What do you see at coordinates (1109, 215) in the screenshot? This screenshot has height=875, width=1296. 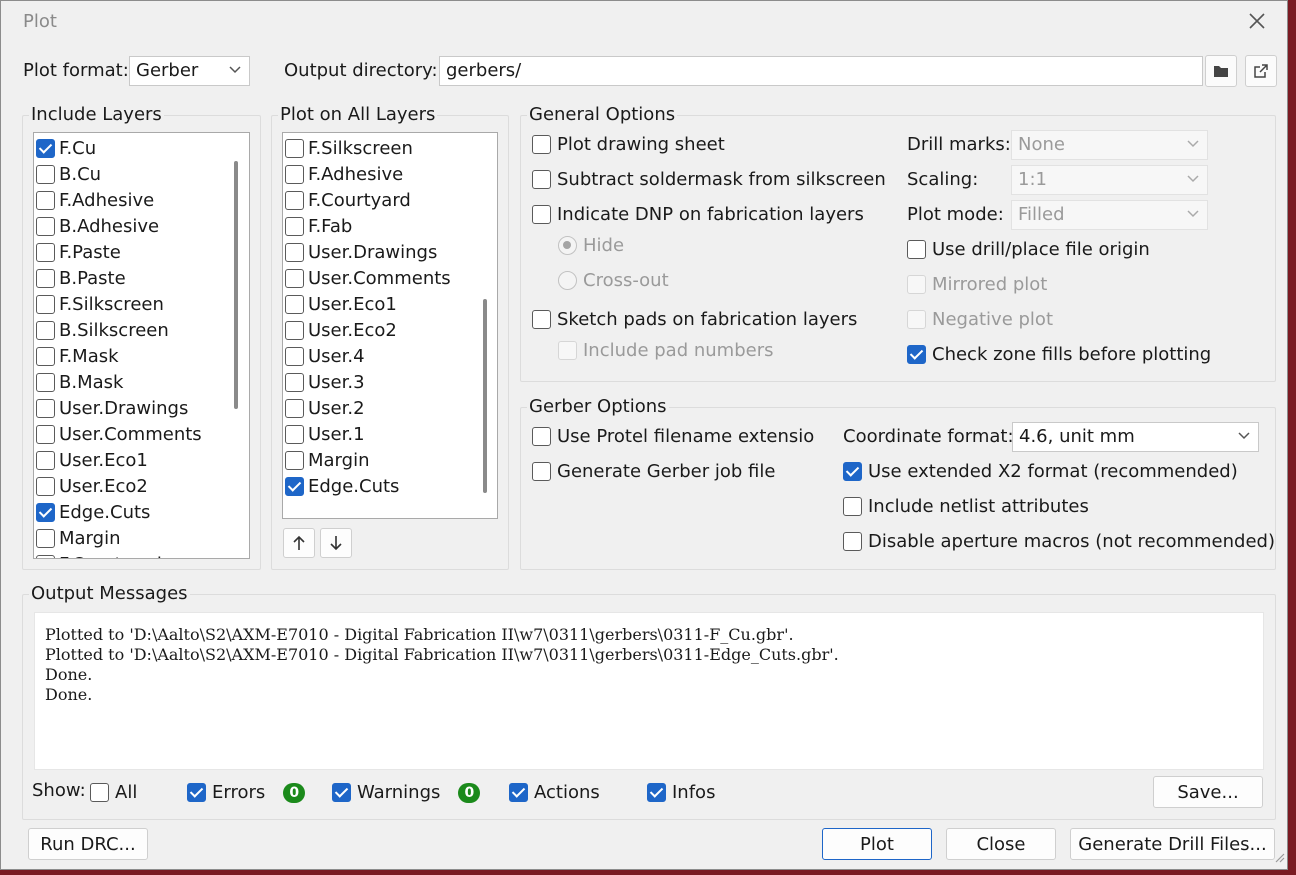 I see `plot-mode-select: Filled` at bounding box center [1109, 215].